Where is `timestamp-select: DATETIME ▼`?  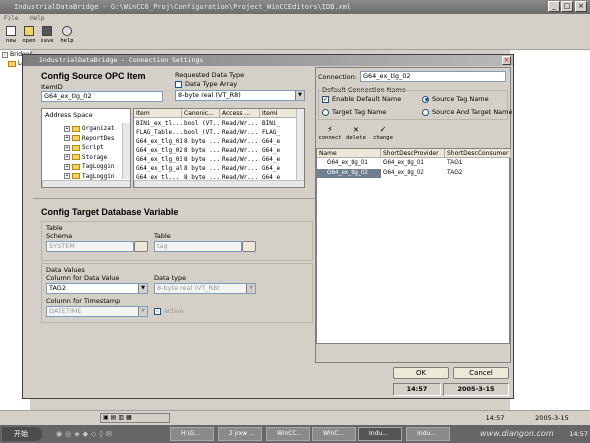 timestamp-select: DATETIME ▼ is located at coordinates (97, 311).